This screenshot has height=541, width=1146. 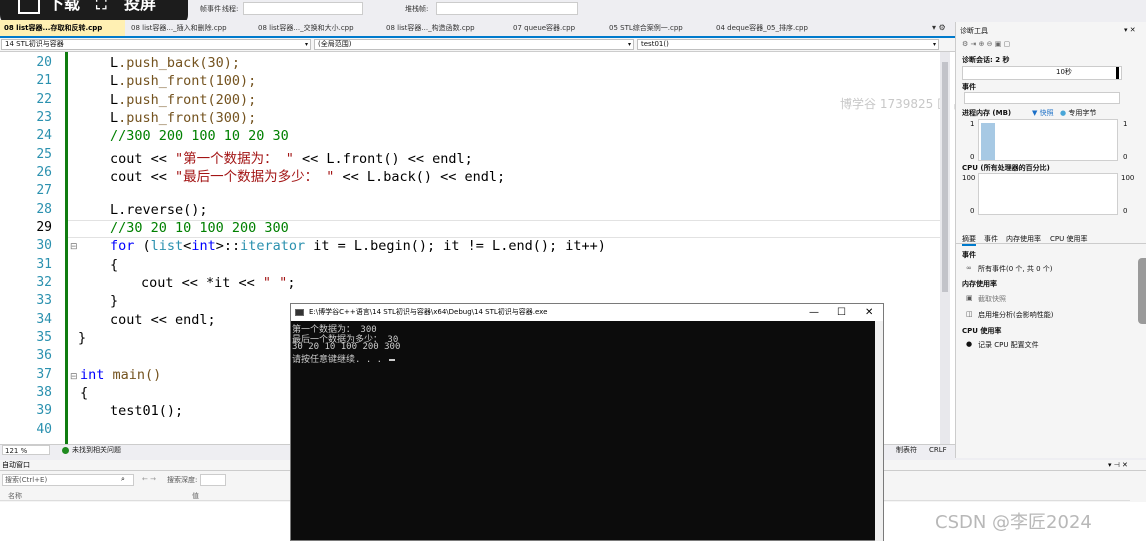 What do you see at coordinates (906, 450) in the screenshot?
I see `indent-mode: 制表符` at bounding box center [906, 450].